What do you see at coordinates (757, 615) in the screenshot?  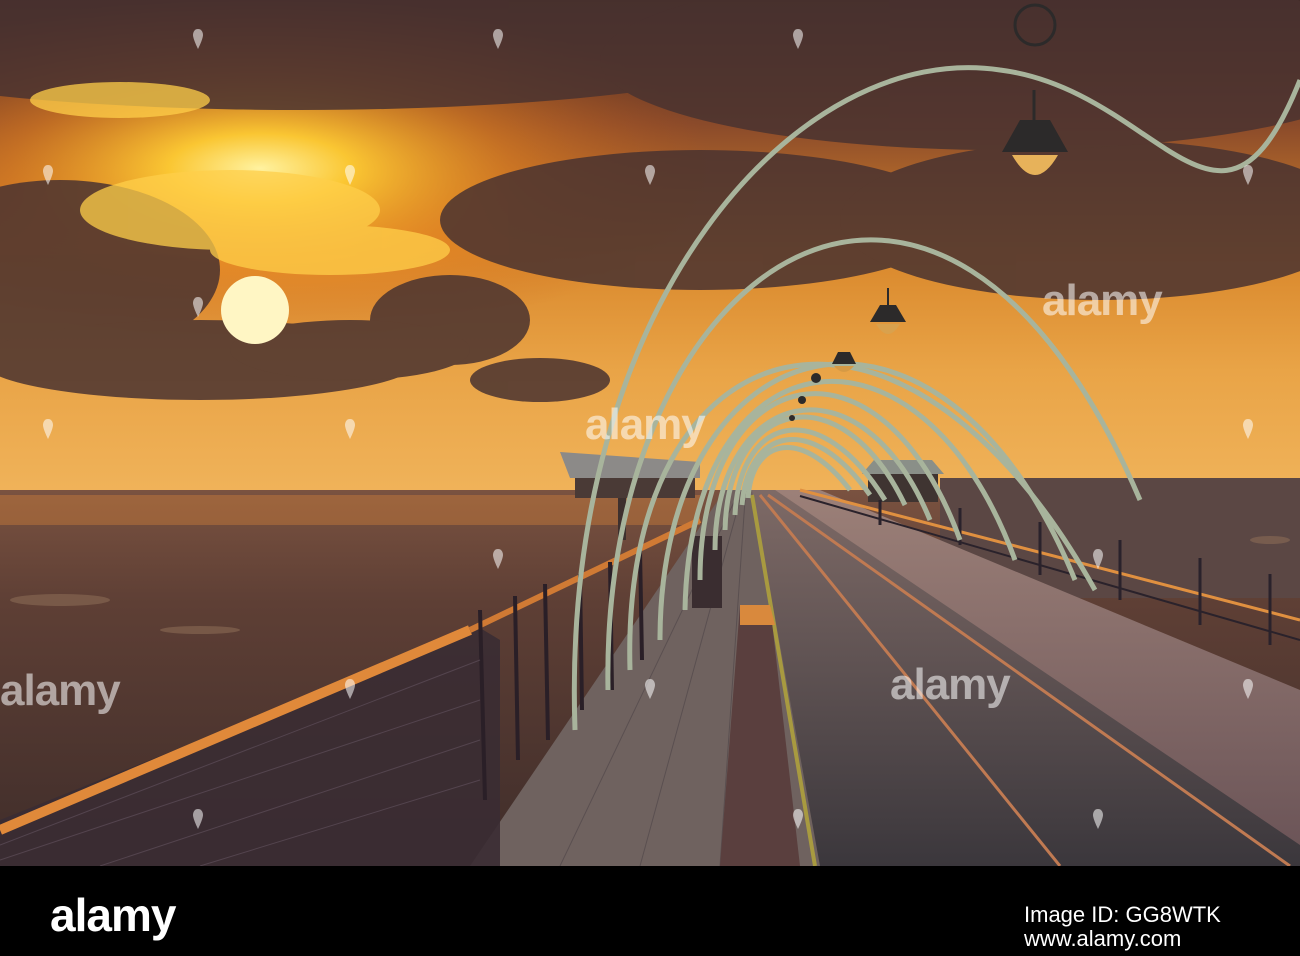 I see `center-rail-highlight` at bounding box center [757, 615].